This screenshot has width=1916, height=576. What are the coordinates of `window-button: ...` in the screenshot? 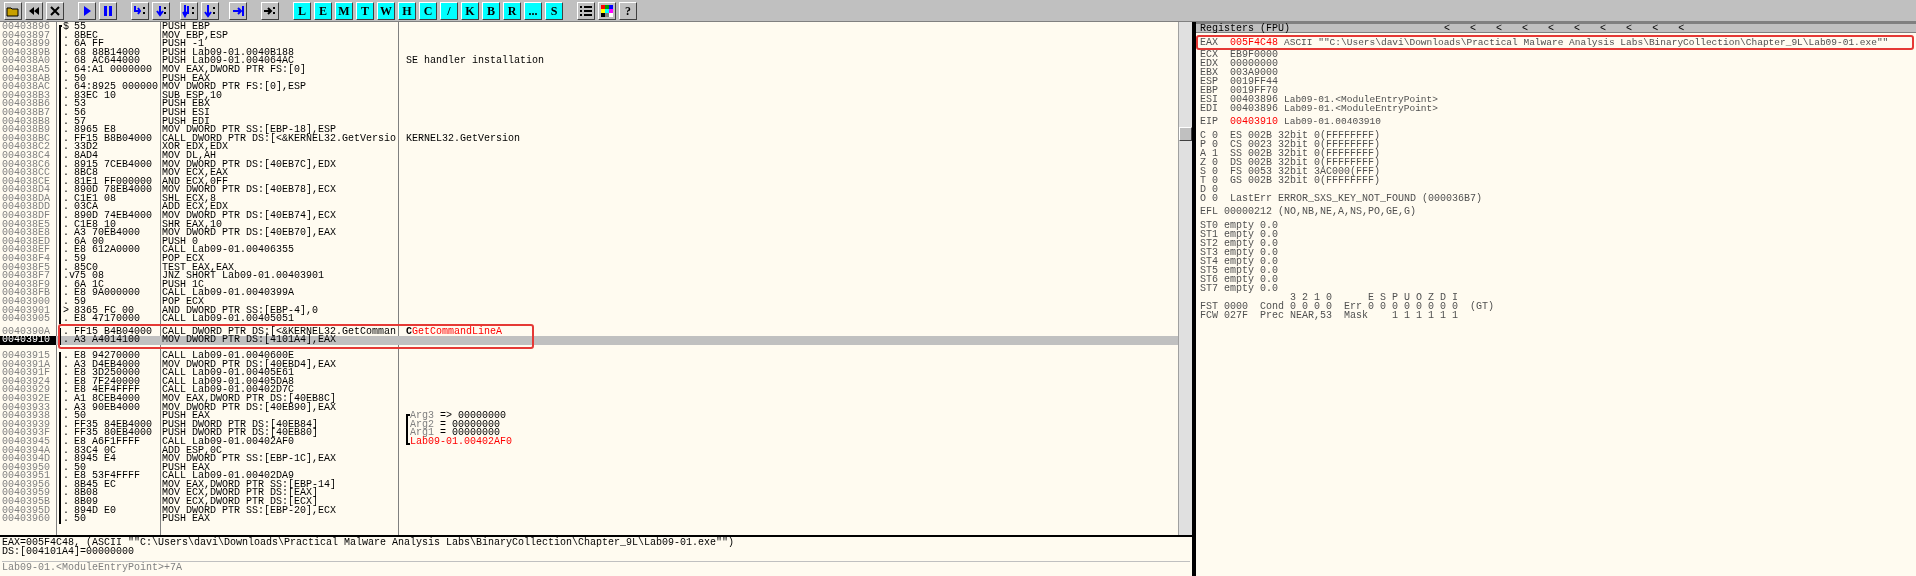 It's located at (533, 10).